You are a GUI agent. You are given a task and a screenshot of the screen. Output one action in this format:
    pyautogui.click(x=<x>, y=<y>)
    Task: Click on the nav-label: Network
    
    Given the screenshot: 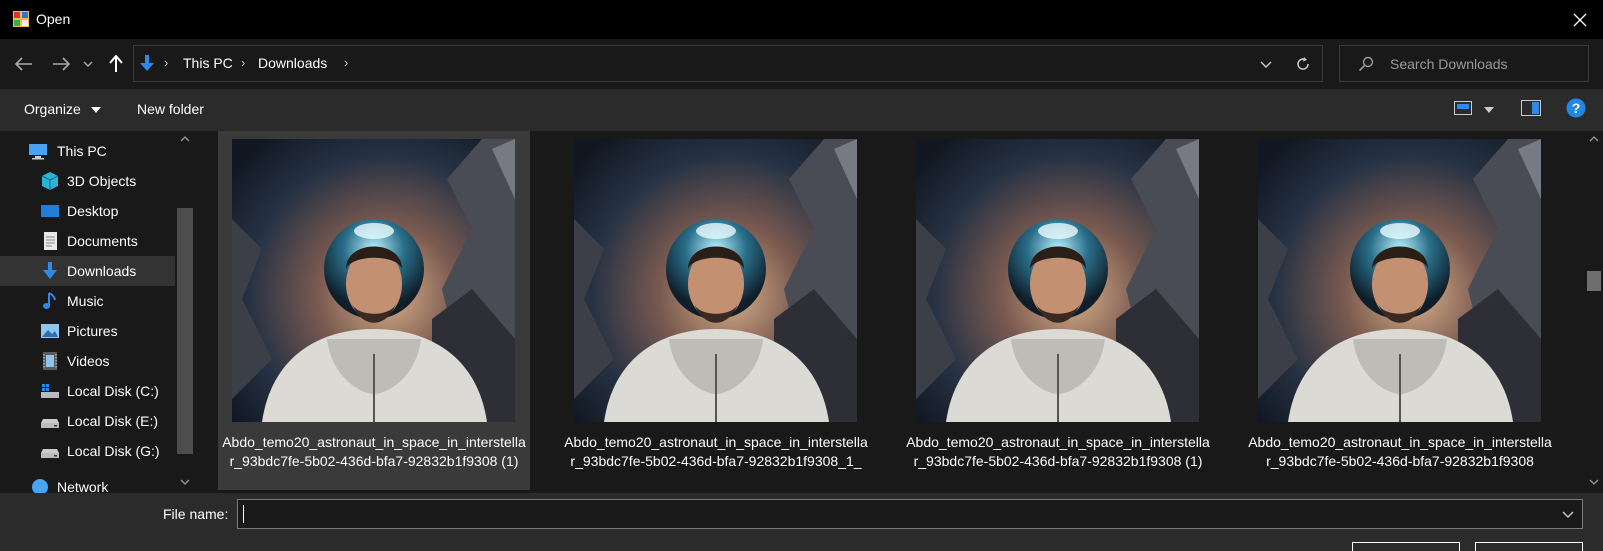 What is the action you would take?
    pyautogui.click(x=83, y=486)
    